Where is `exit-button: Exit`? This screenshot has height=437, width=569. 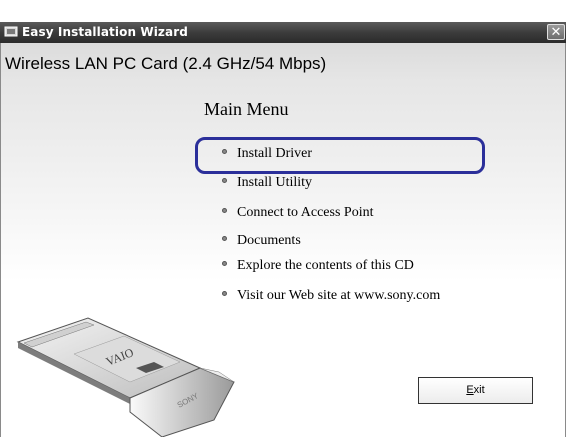 exit-button: Exit is located at coordinates (475, 390).